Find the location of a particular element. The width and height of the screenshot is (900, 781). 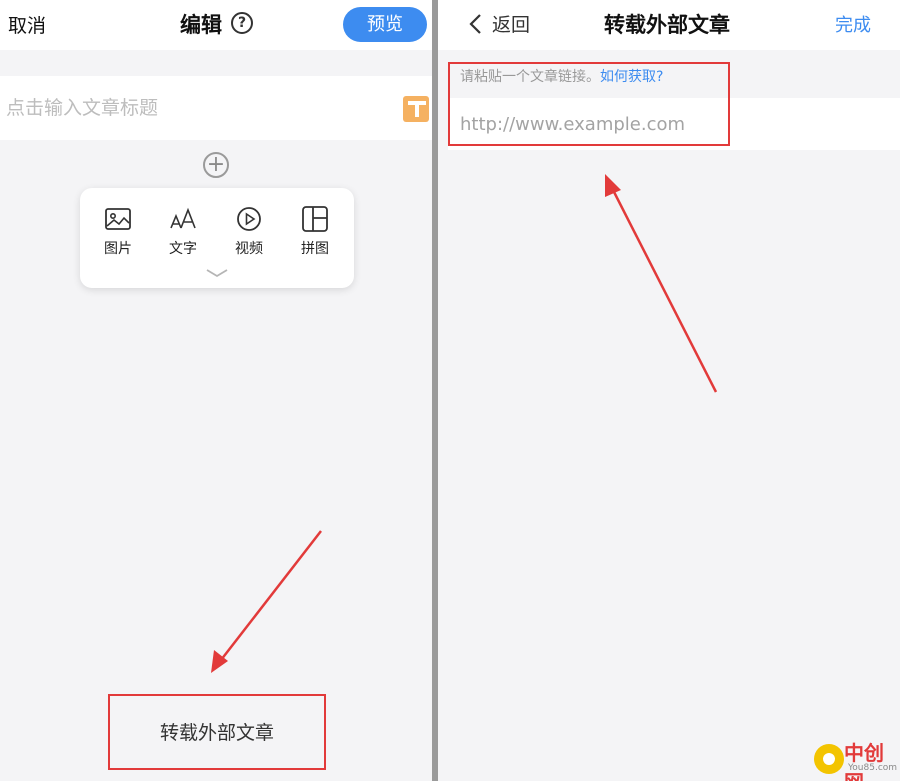

insert-text-button: 文字 is located at coordinates (183, 234).